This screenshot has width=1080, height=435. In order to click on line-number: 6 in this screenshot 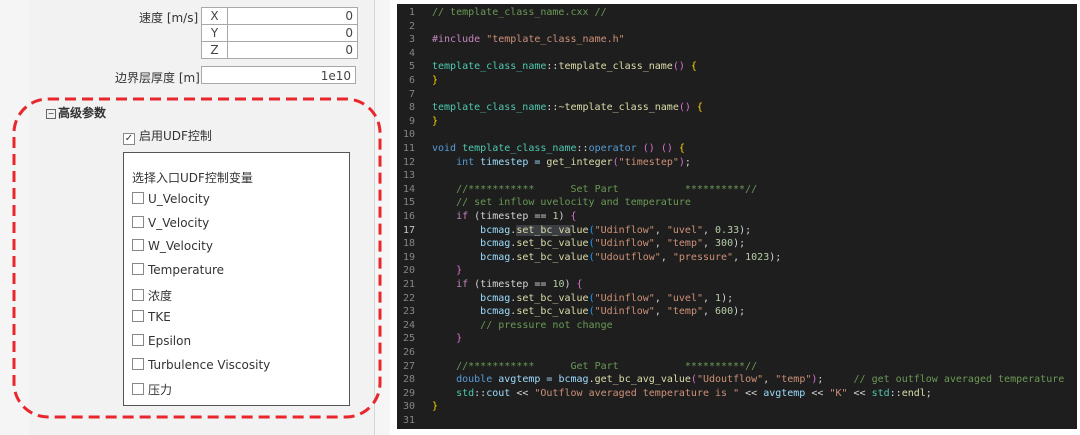, I will do `click(411, 80)`.